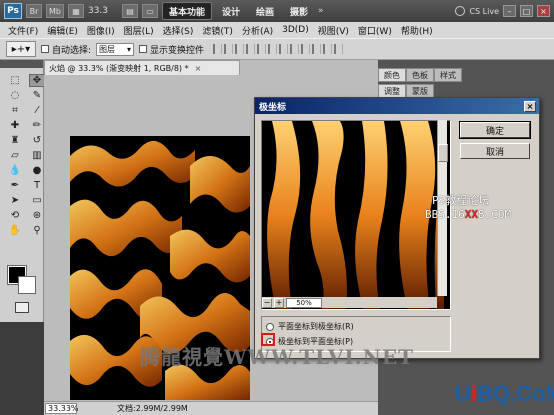  Describe the element at coordinates (495, 130) in the screenshot. I see `ok-button: 确定` at that location.